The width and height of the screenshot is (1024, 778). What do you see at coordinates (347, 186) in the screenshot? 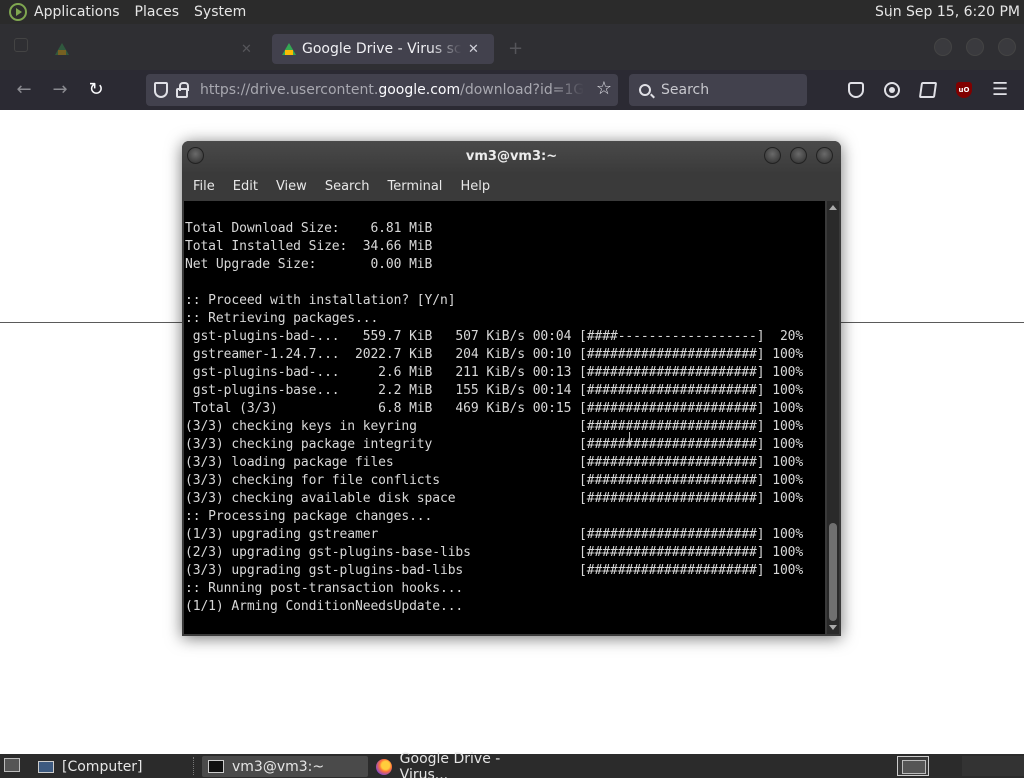
I see `menu-search: Search` at bounding box center [347, 186].